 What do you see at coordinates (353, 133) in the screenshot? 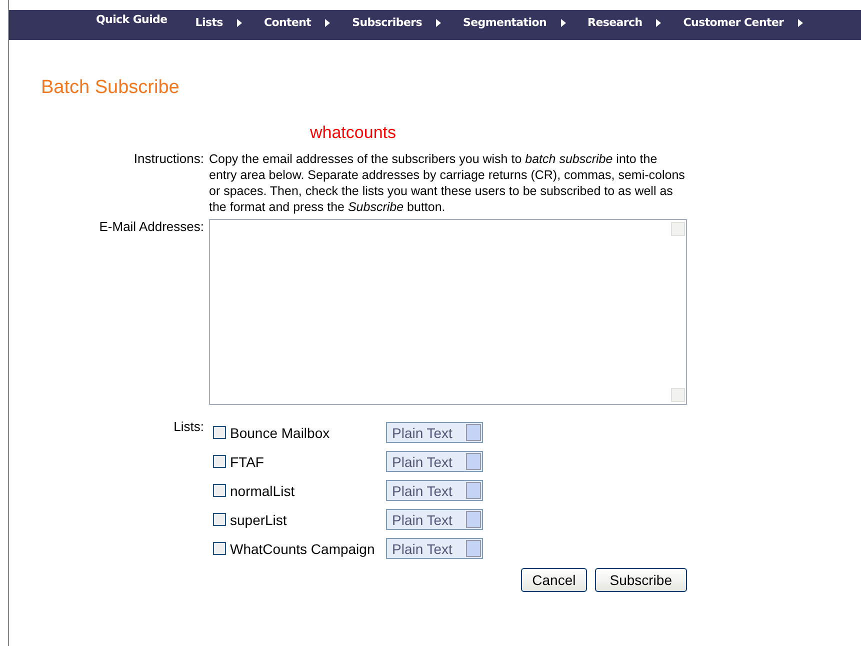
I see `account-name: whatcounts` at bounding box center [353, 133].